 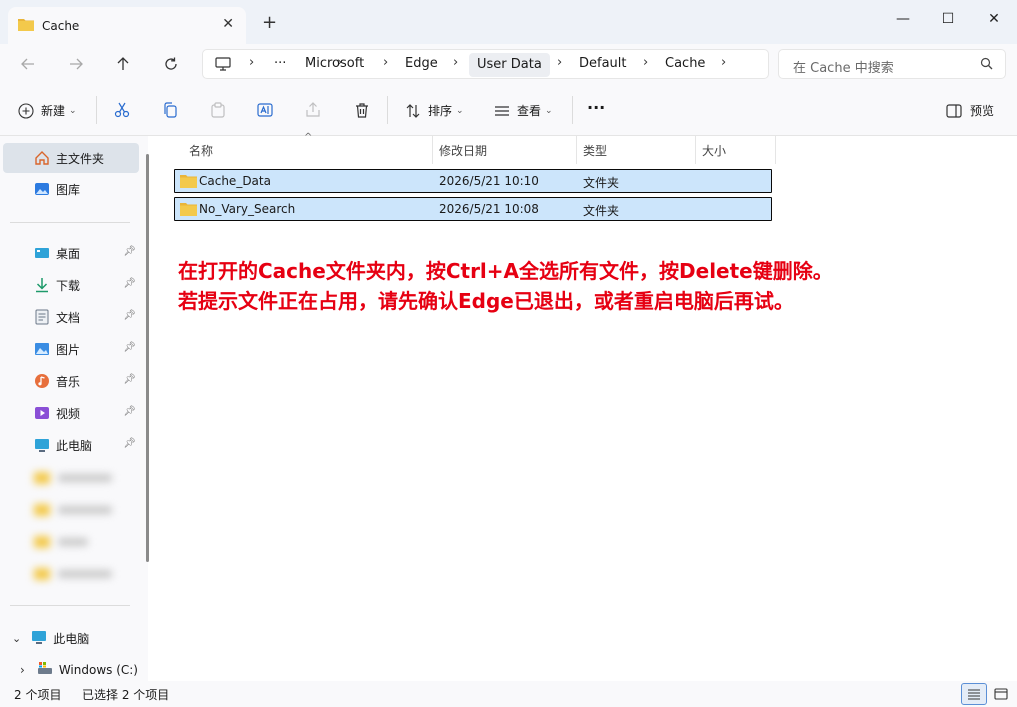 I want to click on breadcrumb-user-data: User Data, so click(x=509, y=65).